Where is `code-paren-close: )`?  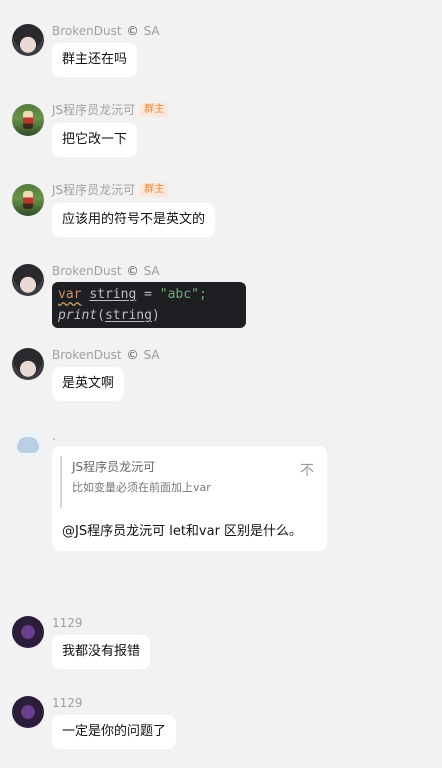 code-paren-close: ) is located at coordinates (155, 315).